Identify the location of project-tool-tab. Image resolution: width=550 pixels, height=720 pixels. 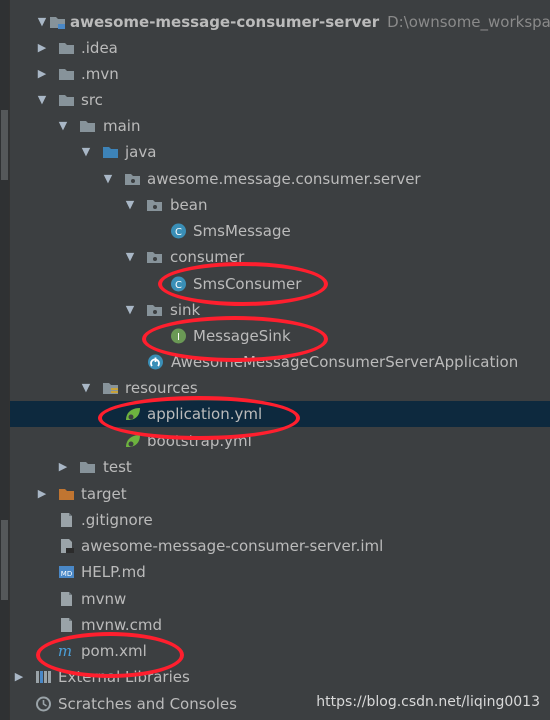
(4, 145).